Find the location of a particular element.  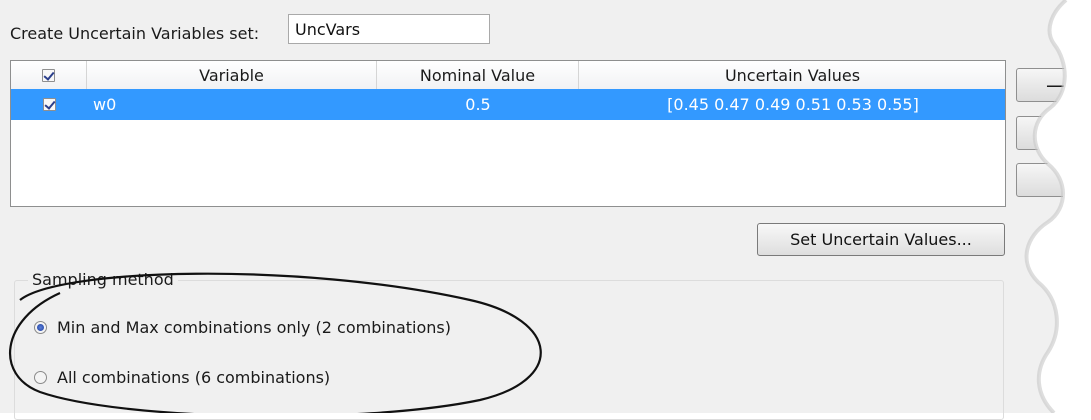

cell-variable: w0 is located at coordinates (231, 104).